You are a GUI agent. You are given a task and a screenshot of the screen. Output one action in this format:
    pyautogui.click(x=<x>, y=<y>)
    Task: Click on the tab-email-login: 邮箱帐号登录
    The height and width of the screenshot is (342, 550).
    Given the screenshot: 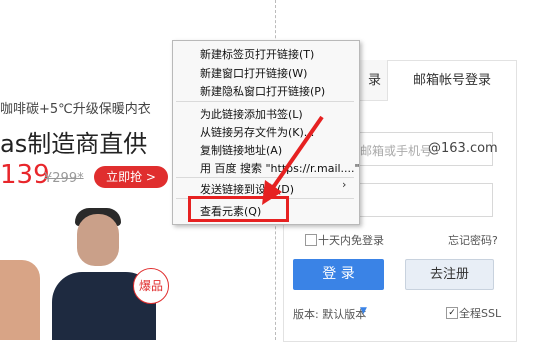 What is the action you would take?
    pyautogui.click(x=452, y=80)
    